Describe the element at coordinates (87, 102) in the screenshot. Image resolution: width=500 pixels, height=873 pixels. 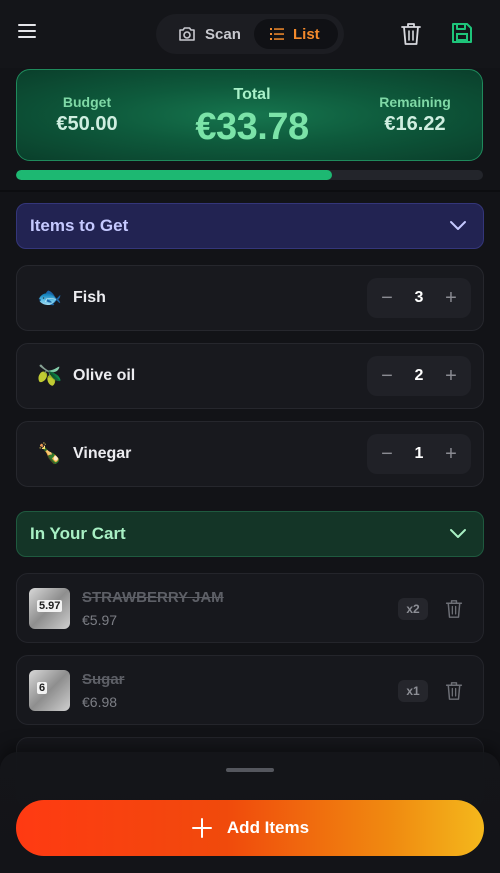
I see `budget-label: Budget` at that location.